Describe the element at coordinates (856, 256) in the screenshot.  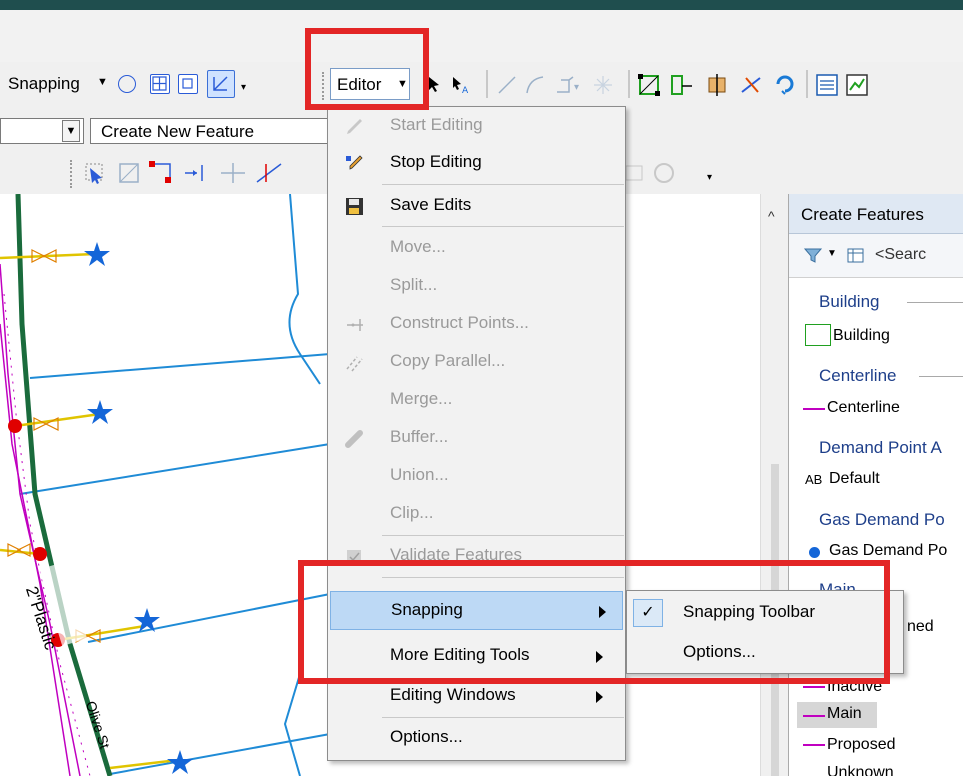
I see `organize-templates-icon` at that location.